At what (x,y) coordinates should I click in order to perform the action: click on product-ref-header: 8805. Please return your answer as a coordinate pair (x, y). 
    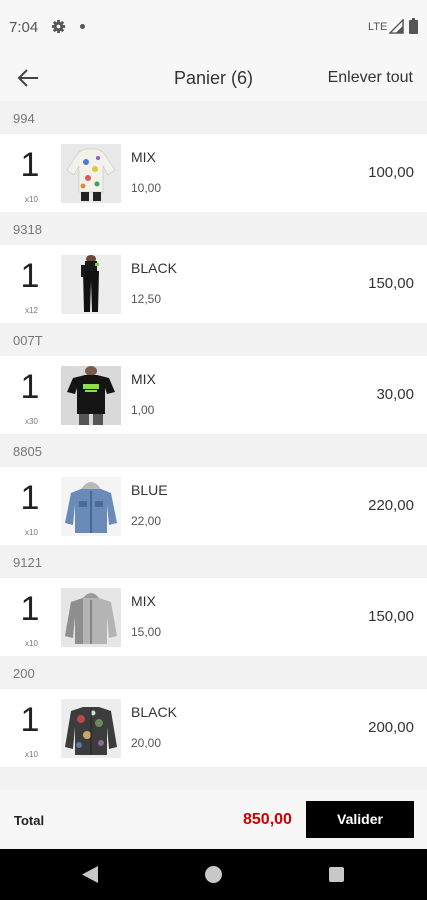
    Looking at the image, I should click on (213, 450).